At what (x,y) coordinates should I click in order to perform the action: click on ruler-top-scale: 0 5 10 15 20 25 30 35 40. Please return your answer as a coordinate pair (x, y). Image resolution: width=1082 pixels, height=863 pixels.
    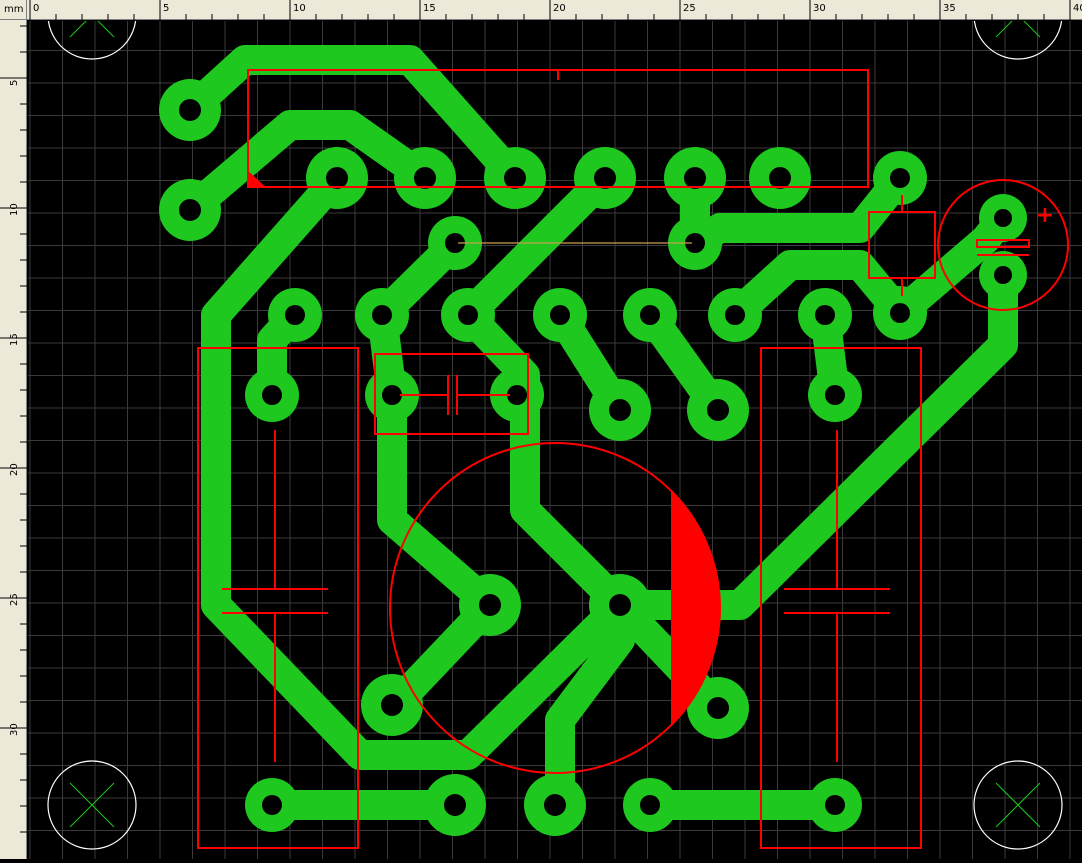
    Looking at the image, I should click on (555, 10).